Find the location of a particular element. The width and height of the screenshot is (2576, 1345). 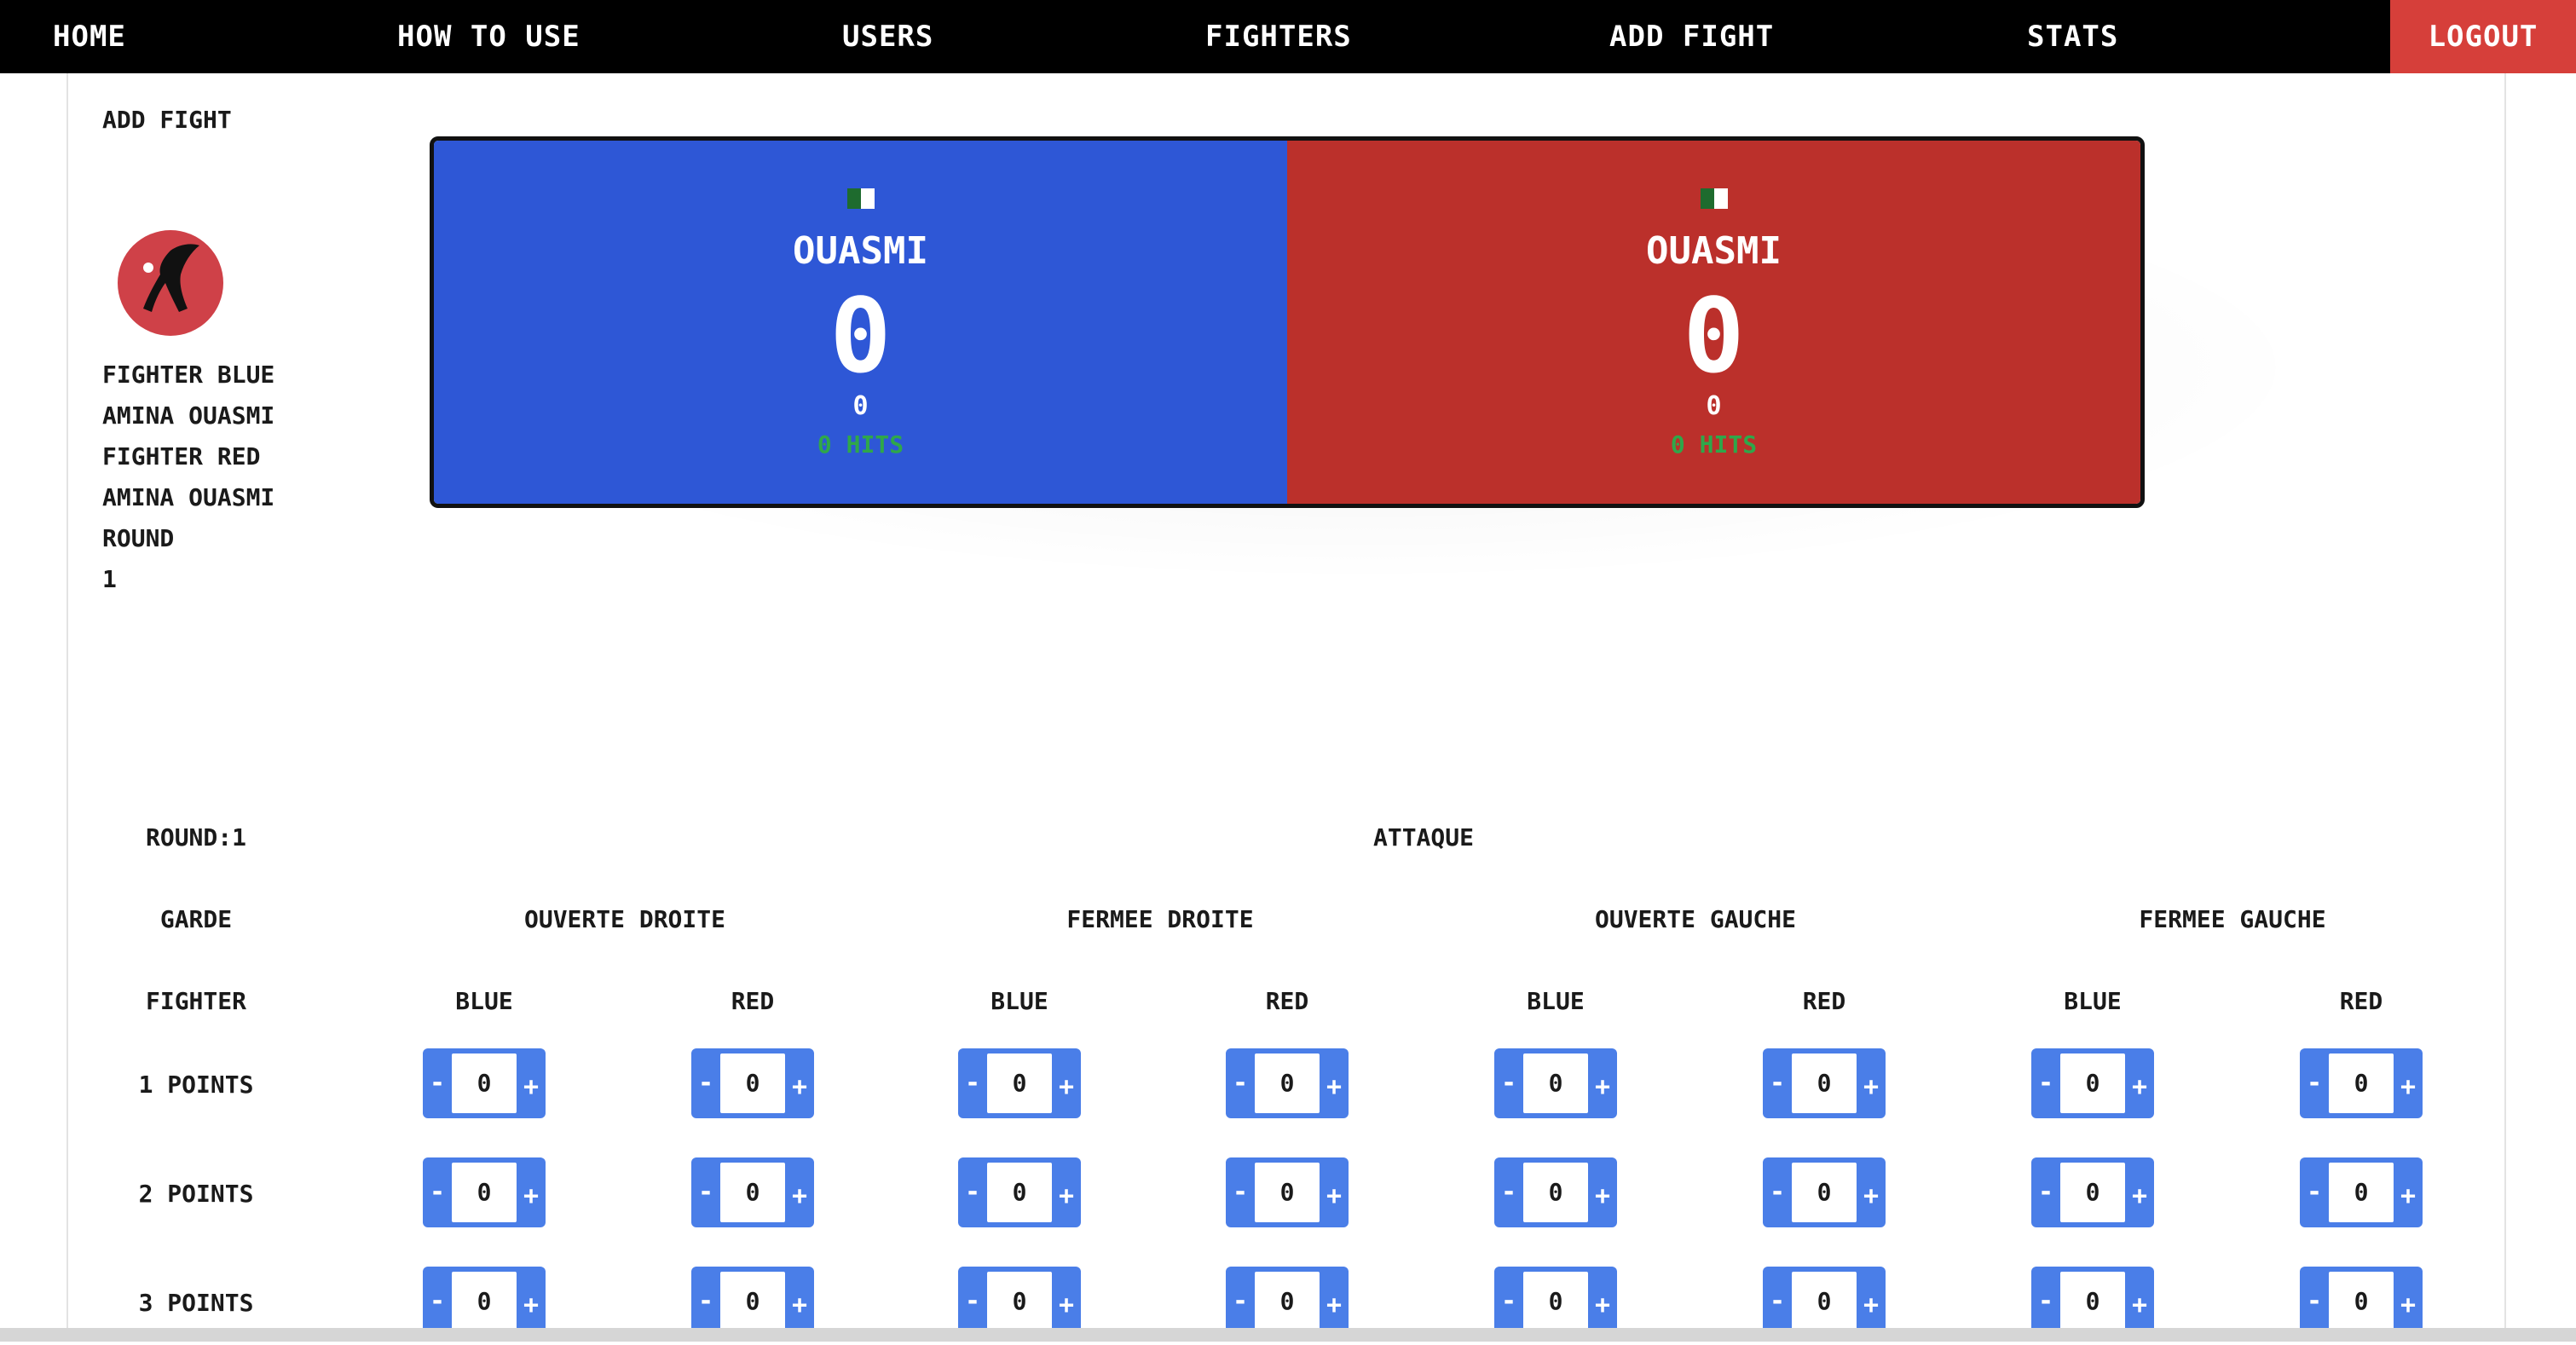

blue-panel: OUASMI 0 0 0 HITS is located at coordinates (860, 322).